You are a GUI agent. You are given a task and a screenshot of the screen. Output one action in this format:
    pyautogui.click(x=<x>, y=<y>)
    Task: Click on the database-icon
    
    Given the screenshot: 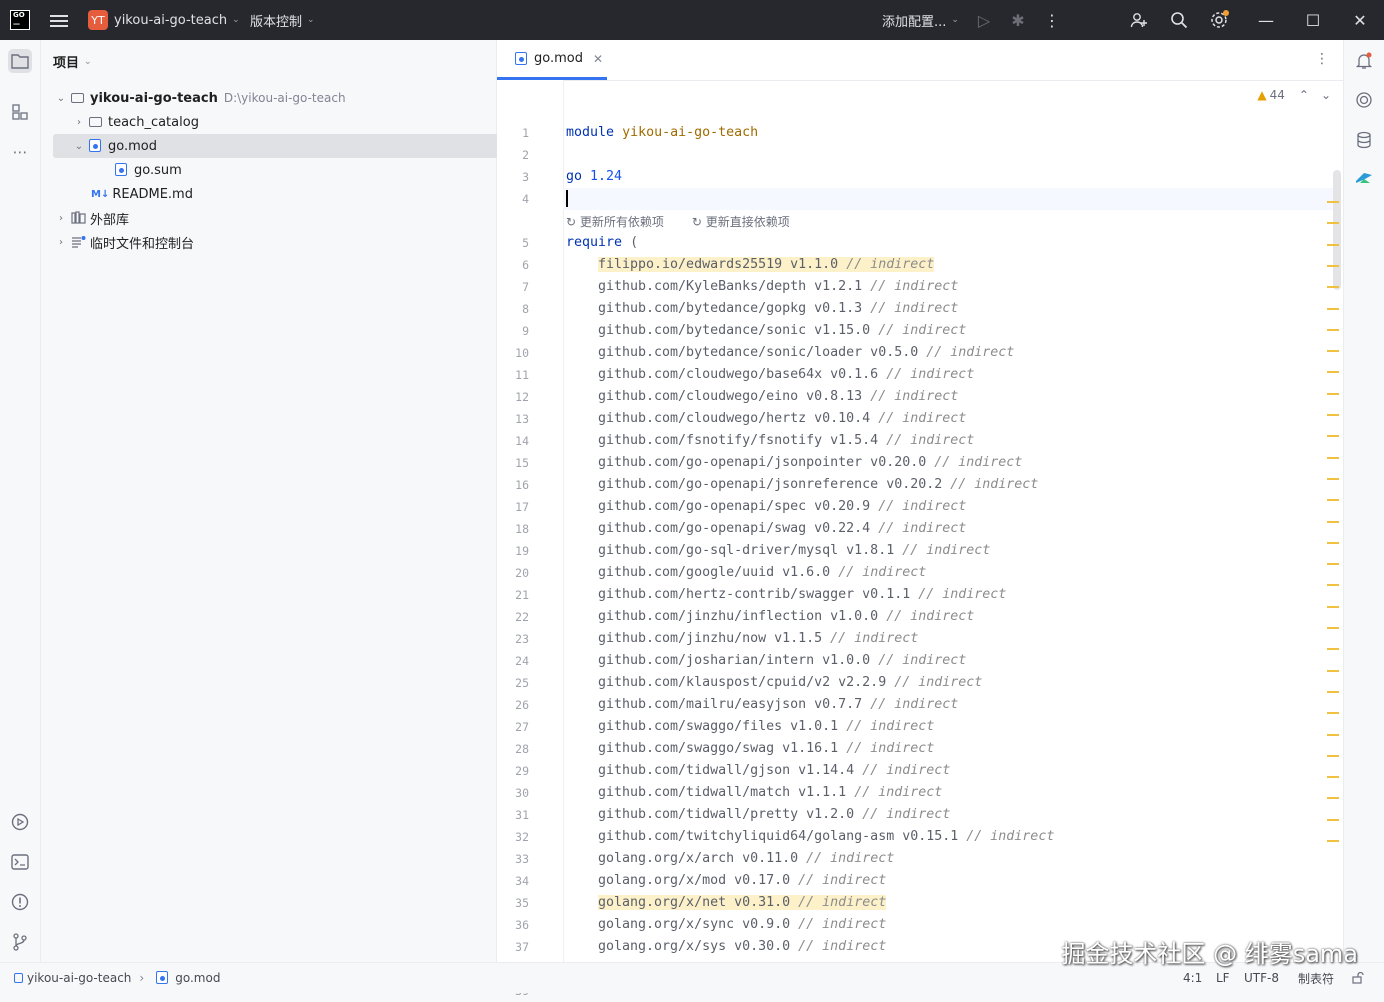 What is the action you would take?
    pyautogui.click(x=1364, y=140)
    